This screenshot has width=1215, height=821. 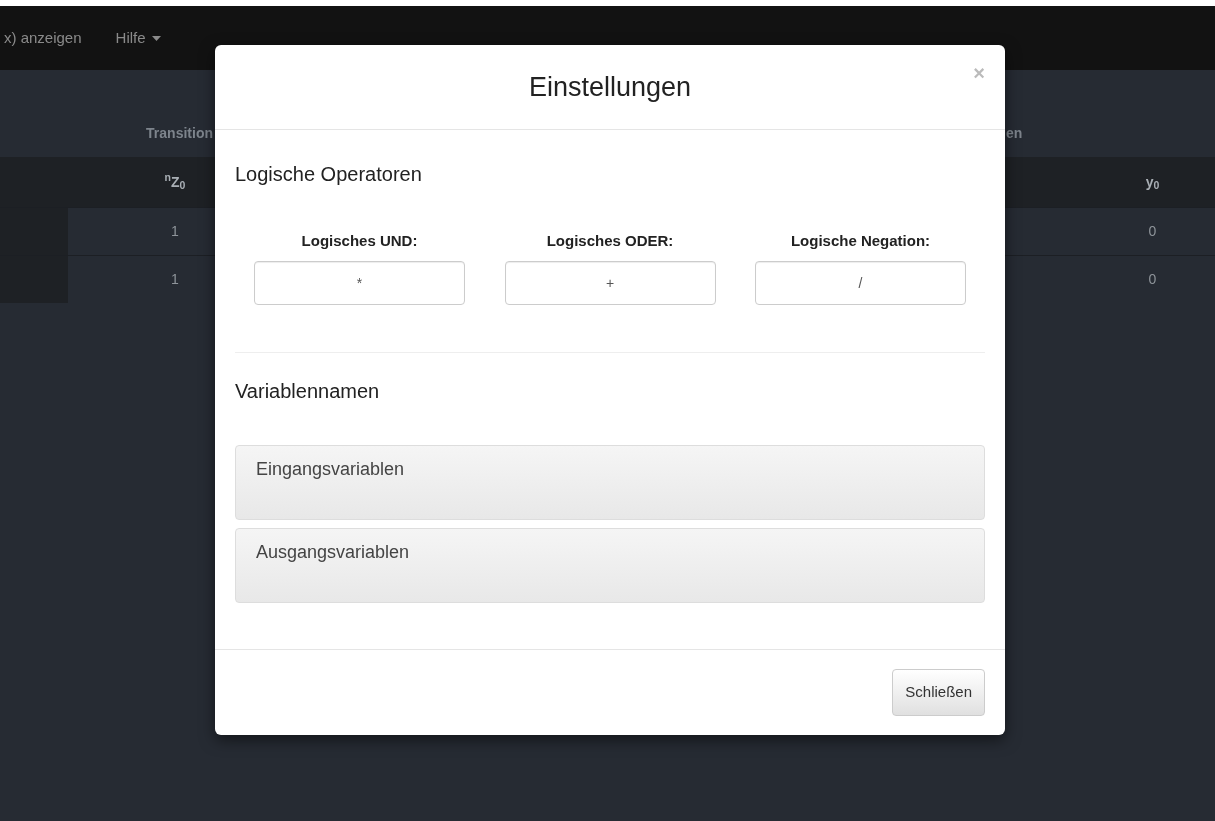 What do you see at coordinates (359, 241) in the screenshot?
I see `field-label: Logisches UND:` at bounding box center [359, 241].